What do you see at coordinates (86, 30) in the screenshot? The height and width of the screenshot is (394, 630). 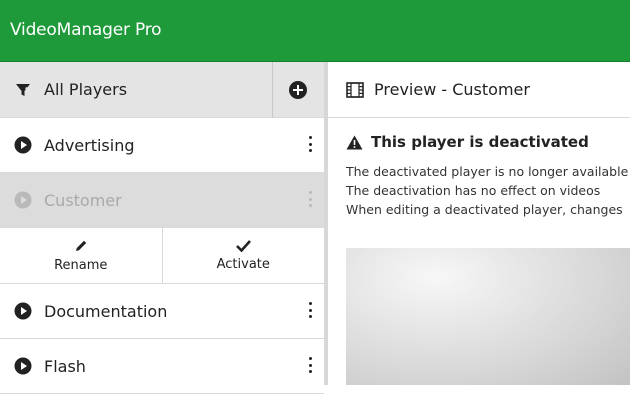 I see `app-title: VideoManager Pro` at bounding box center [86, 30].